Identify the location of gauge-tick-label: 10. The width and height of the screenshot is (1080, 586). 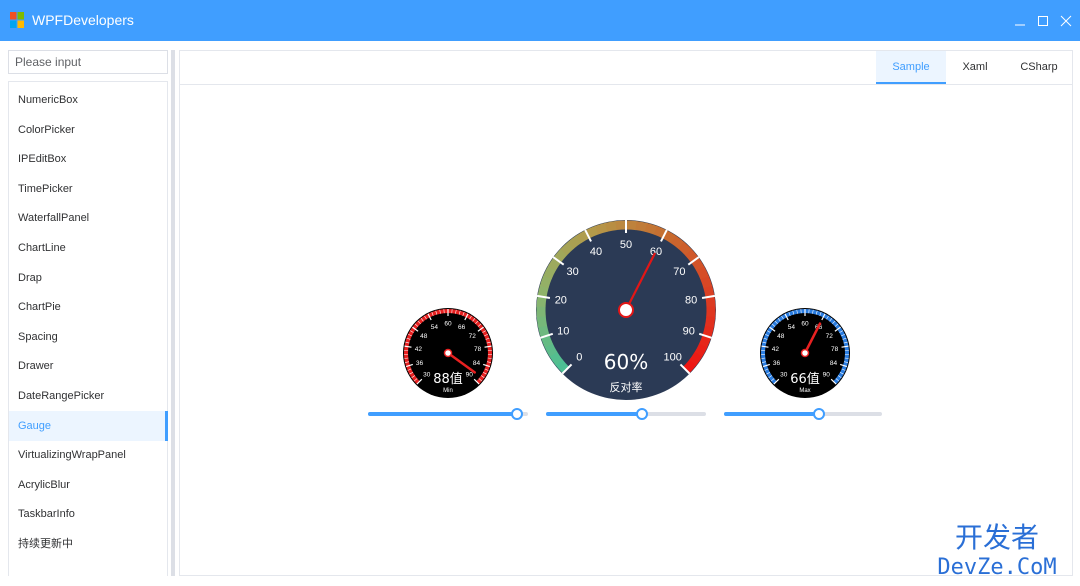
(563, 331).